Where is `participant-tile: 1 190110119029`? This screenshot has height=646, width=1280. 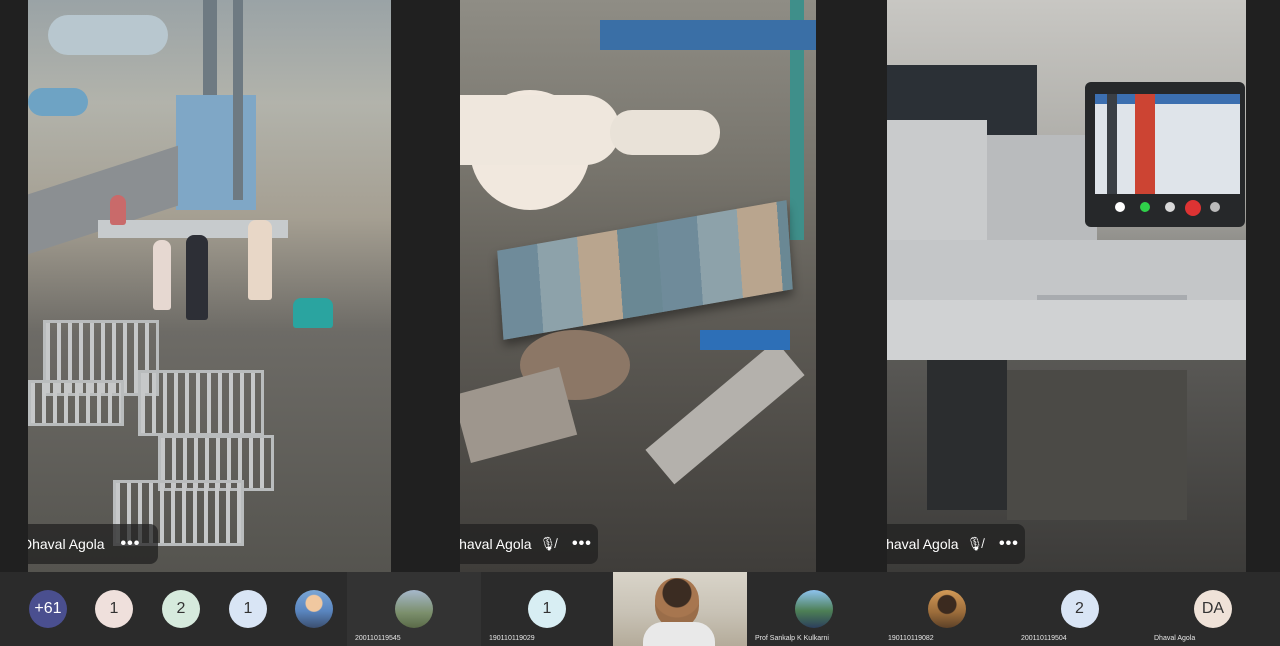 participant-tile: 1 190110119029 is located at coordinates (547, 609).